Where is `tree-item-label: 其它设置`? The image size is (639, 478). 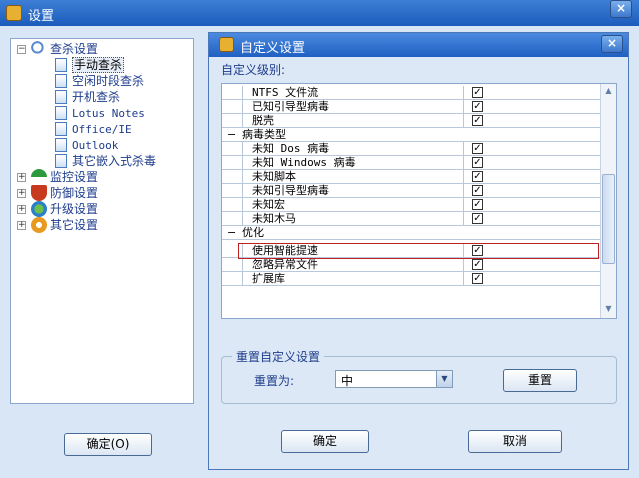 tree-item-label: 其它设置 is located at coordinates (74, 225).